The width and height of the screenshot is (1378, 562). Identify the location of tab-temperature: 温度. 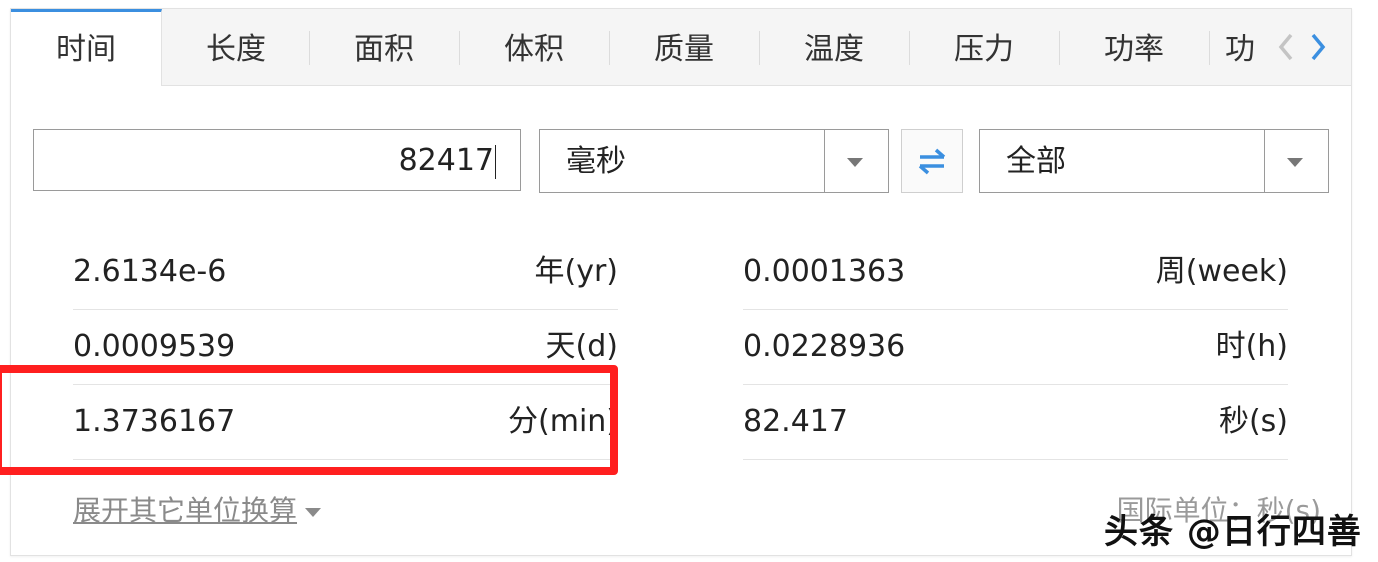
(834, 47).